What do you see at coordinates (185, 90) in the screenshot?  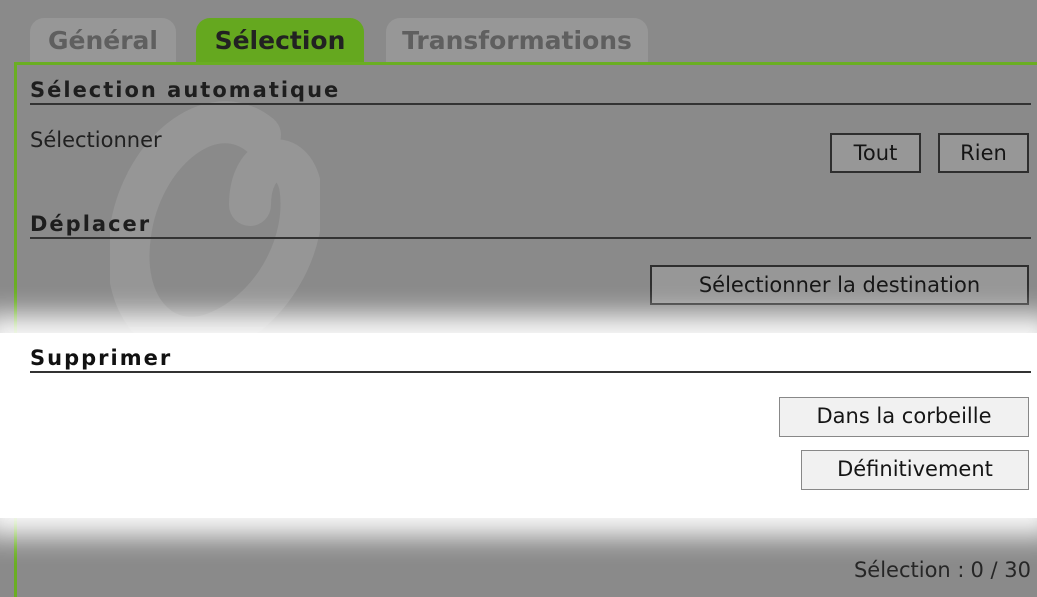 I see `auto-selection-title: Sélection automatique` at bounding box center [185, 90].